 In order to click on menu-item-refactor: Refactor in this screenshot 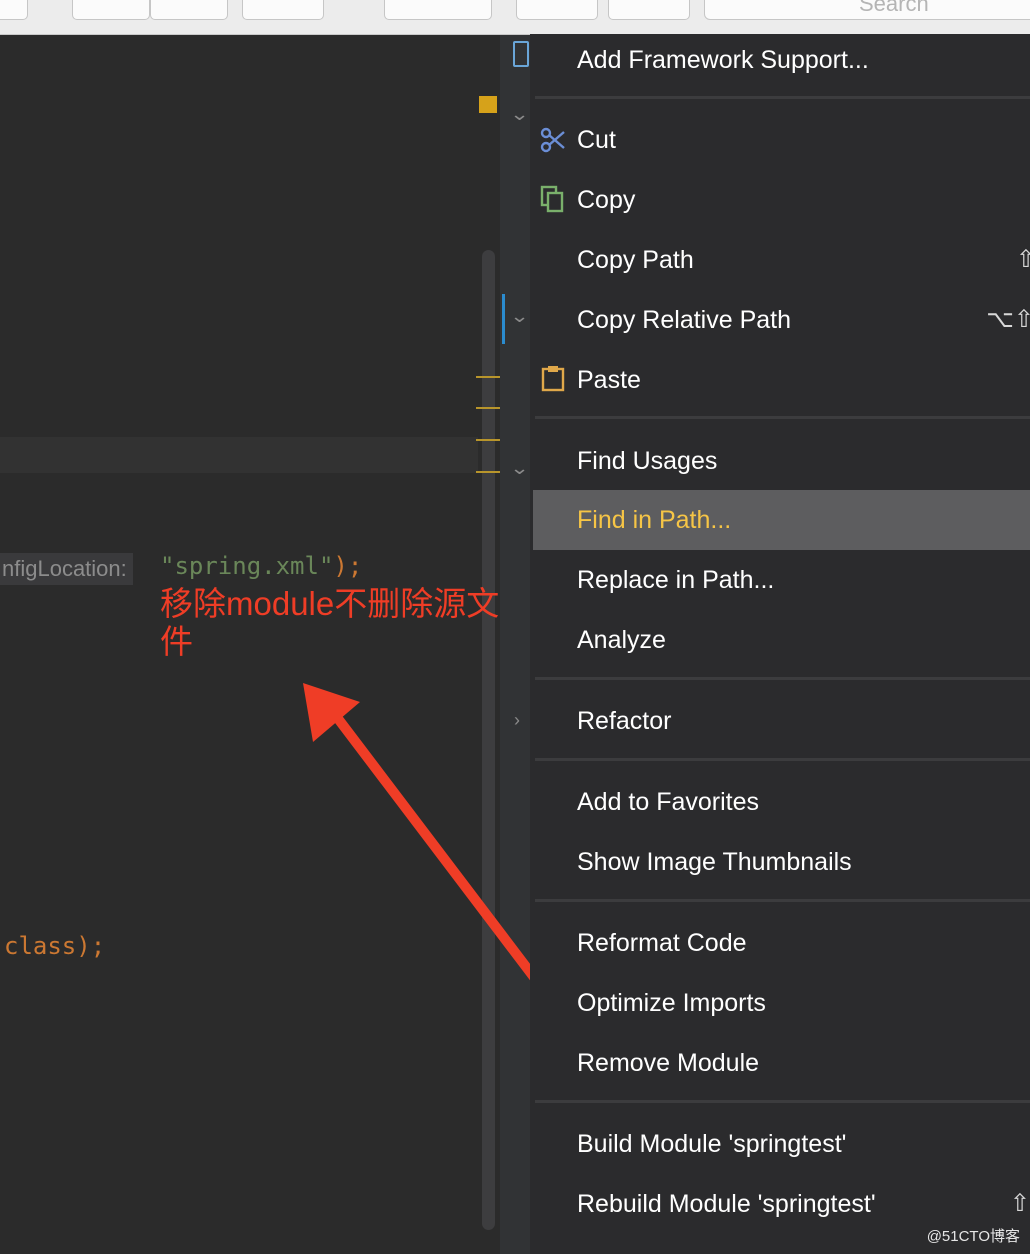, I will do `click(780, 721)`.